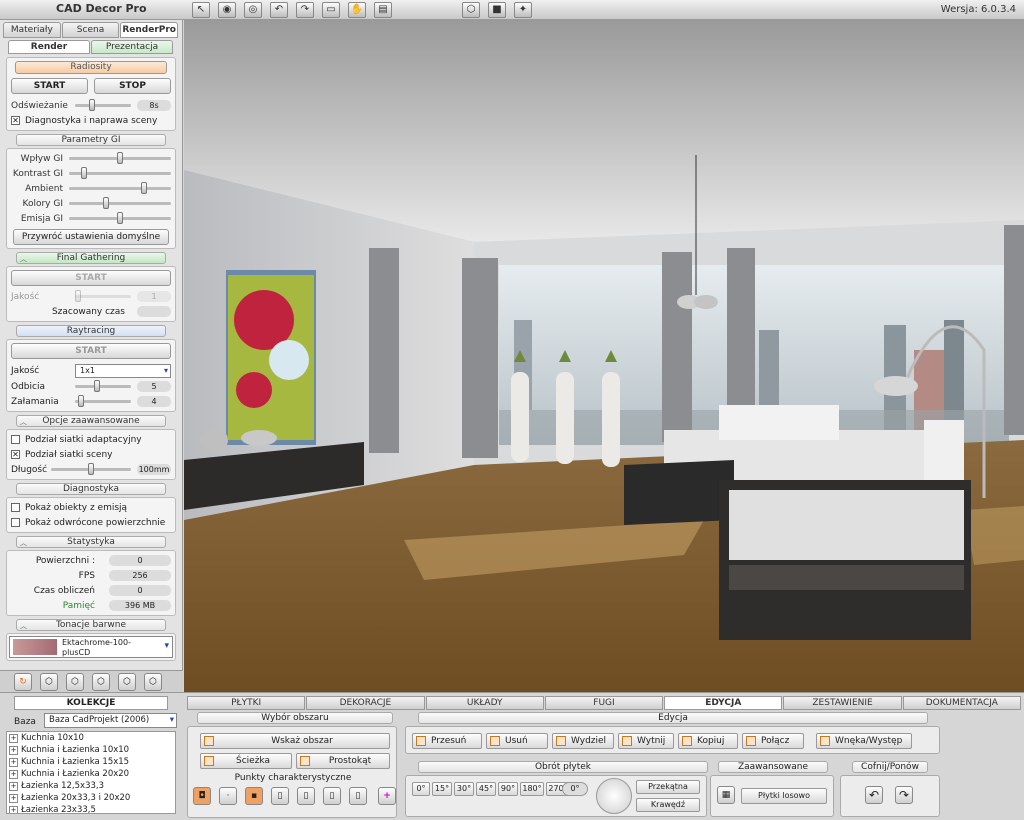 This screenshot has width=1024, height=820. Describe the element at coordinates (614, 796) in the screenshot. I see `rotation-dial` at that location.